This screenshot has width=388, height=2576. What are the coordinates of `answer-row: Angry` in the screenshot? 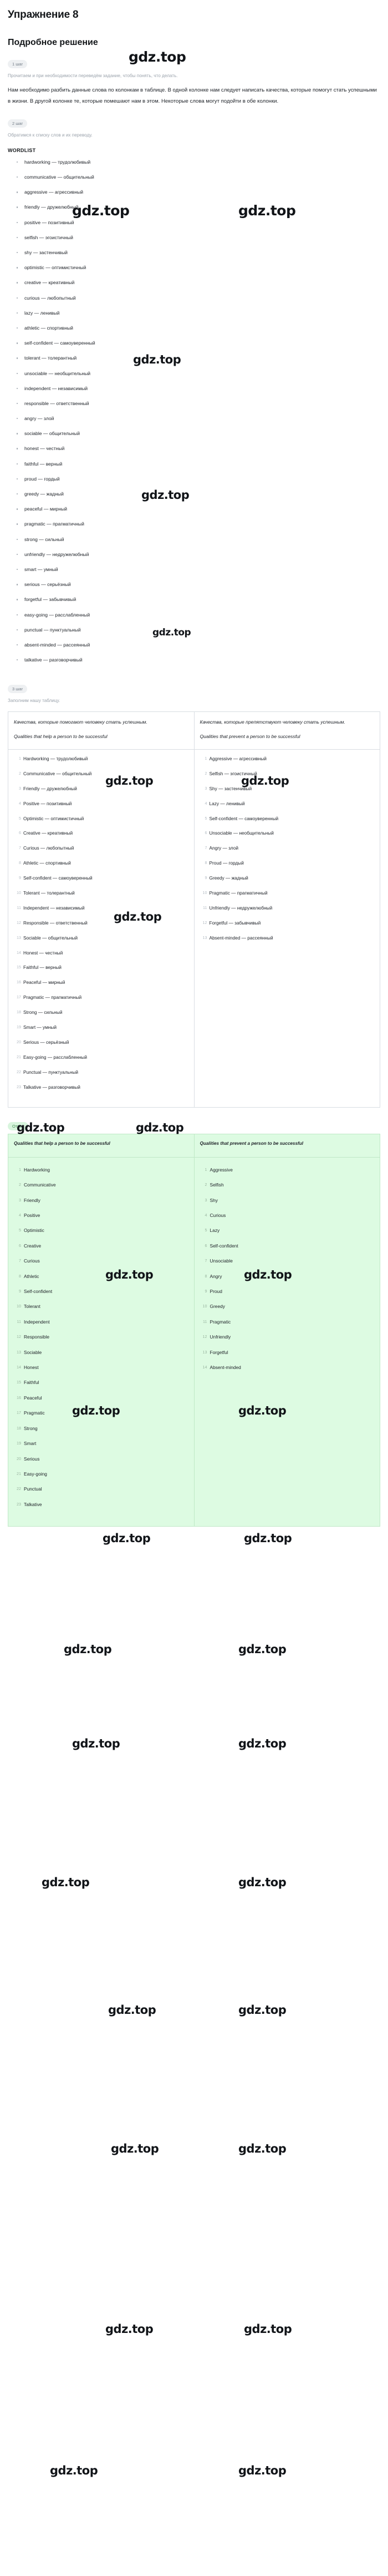 It's located at (211, 1276).